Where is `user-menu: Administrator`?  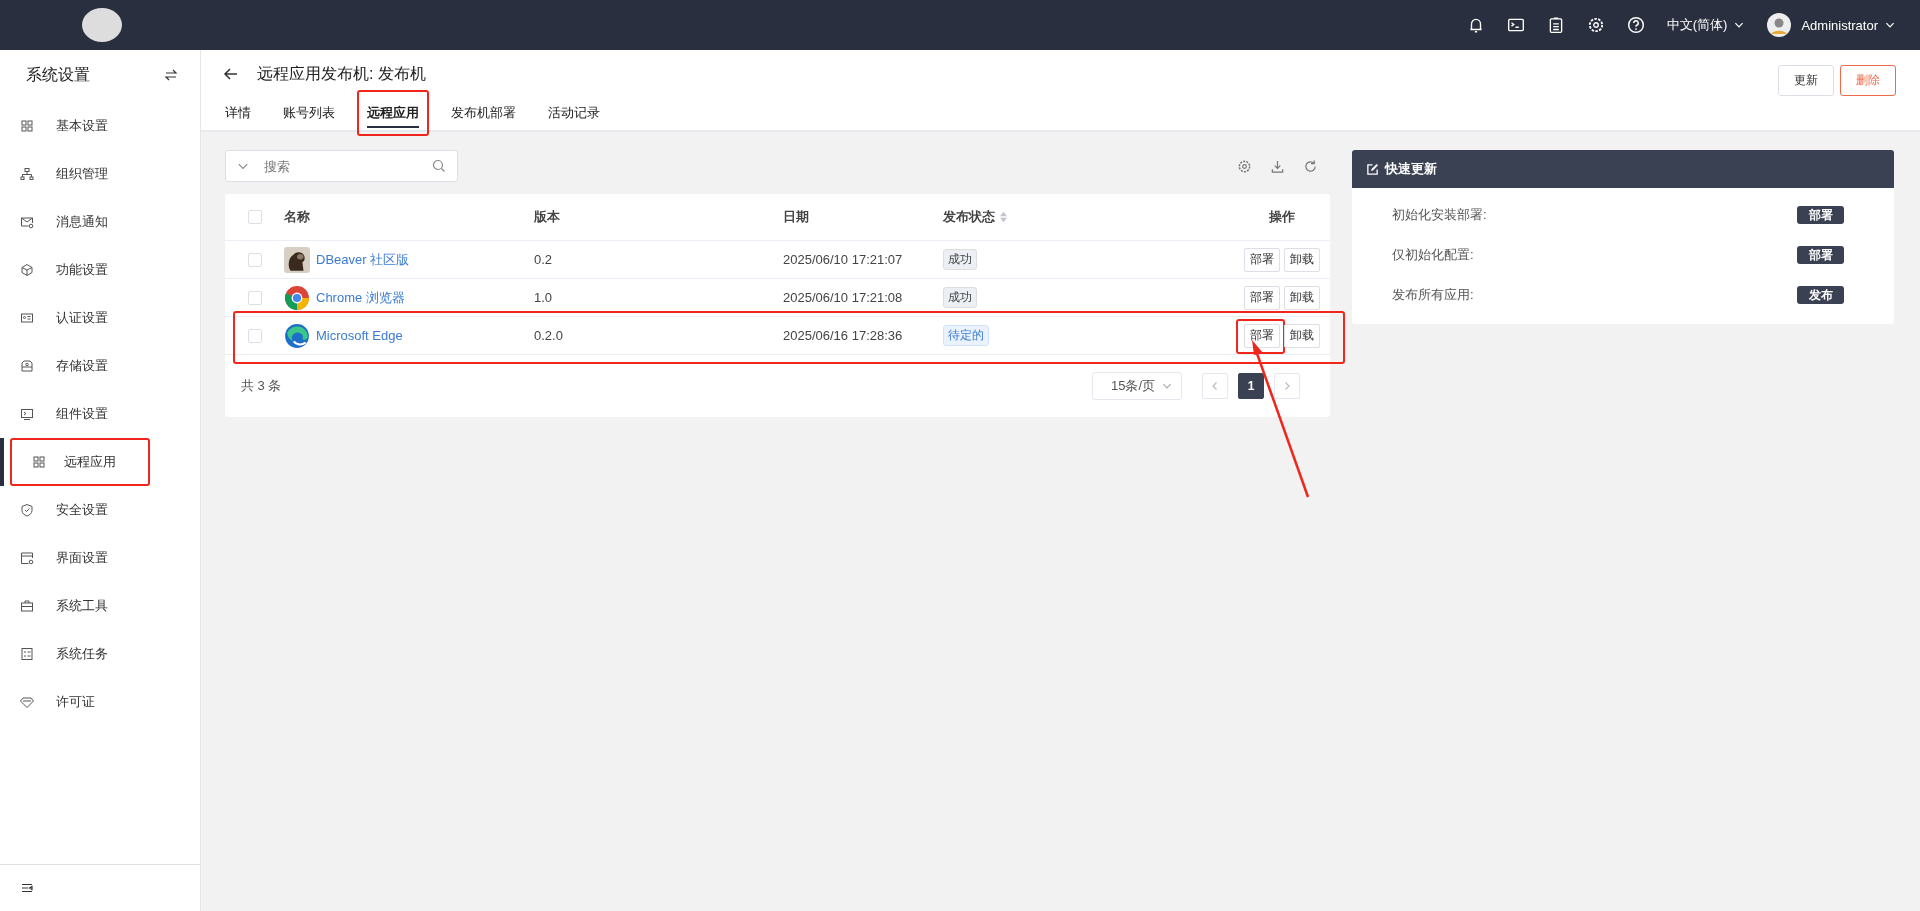
user-menu: Administrator is located at coordinates (1848, 25).